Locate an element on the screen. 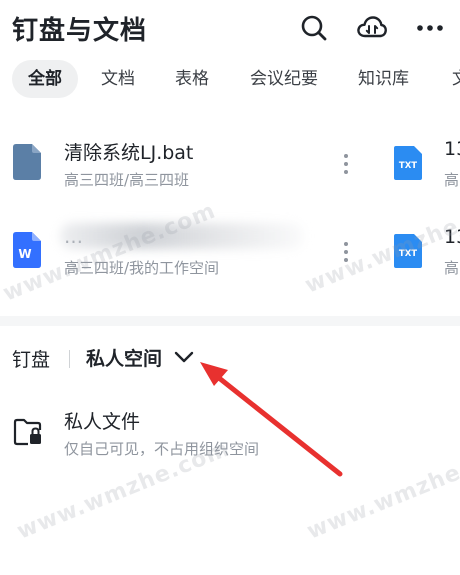 The height and width of the screenshot is (575, 460). tab-all: 全部 is located at coordinates (45, 79).